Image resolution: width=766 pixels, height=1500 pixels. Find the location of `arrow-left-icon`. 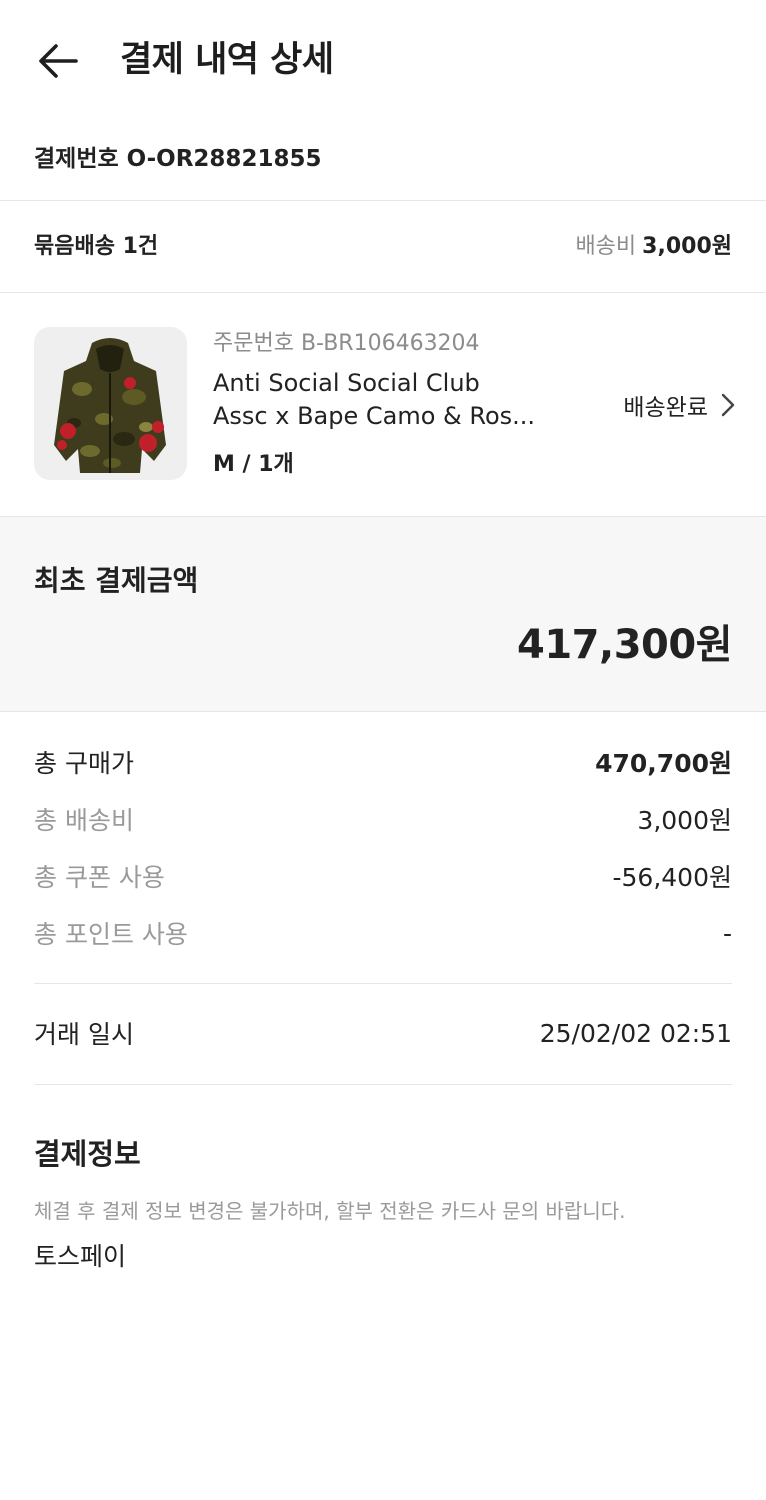

arrow-left-icon is located at coordinates (58, 61).